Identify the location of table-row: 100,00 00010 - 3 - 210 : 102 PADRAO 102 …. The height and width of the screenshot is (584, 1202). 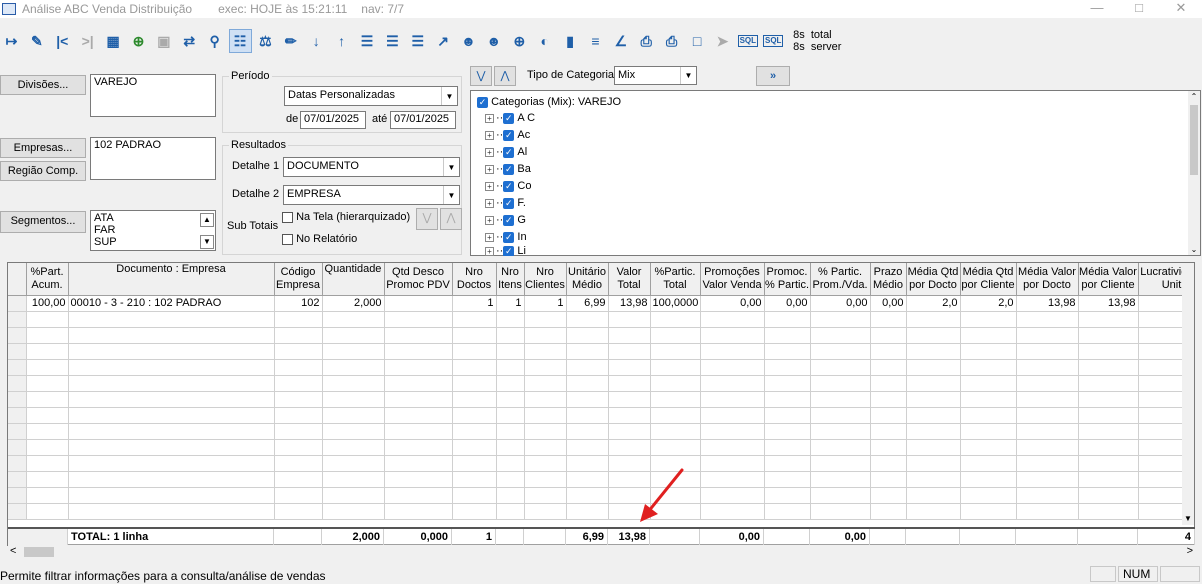
(601, 303).